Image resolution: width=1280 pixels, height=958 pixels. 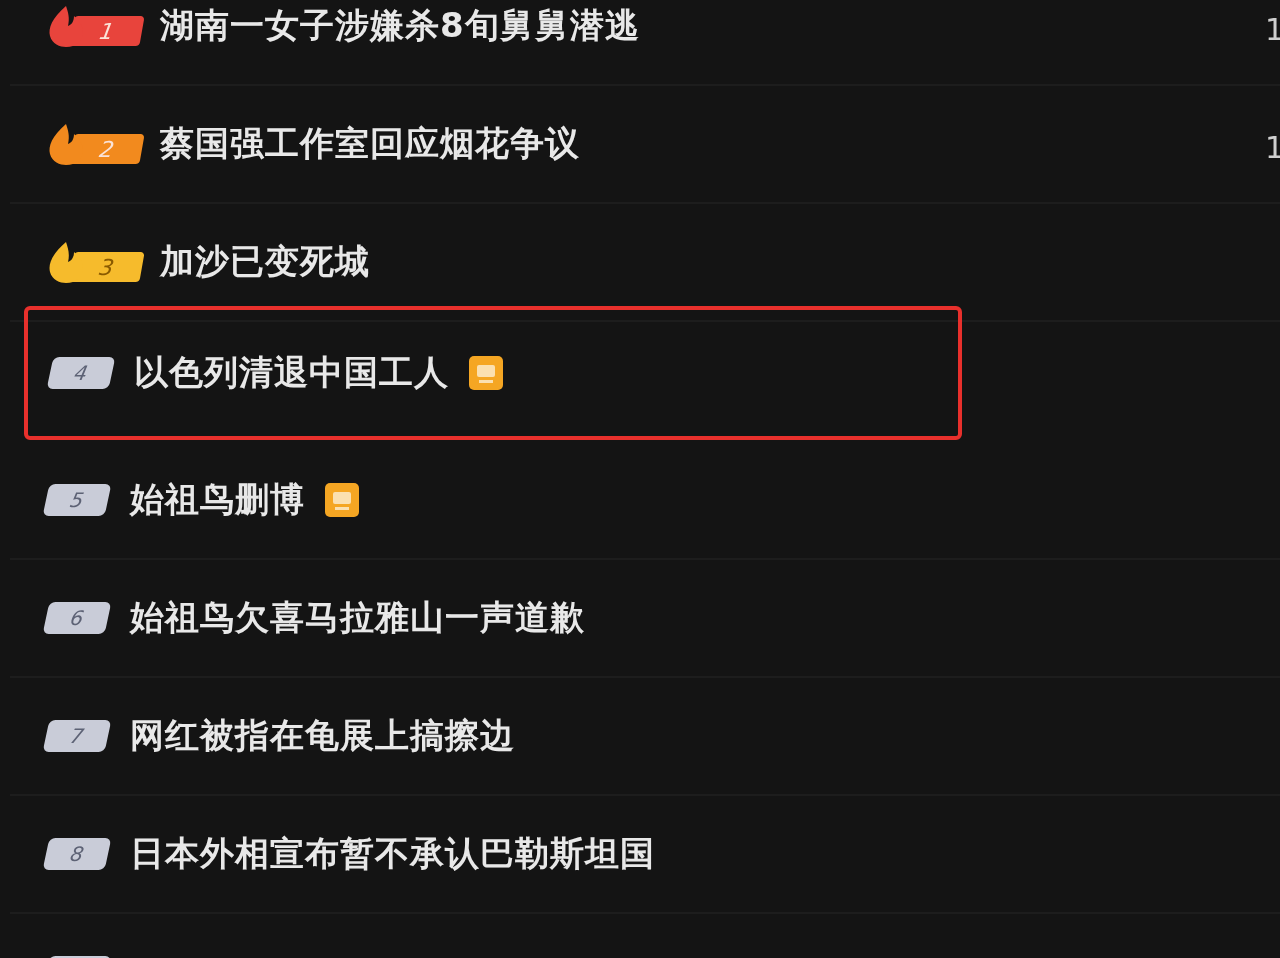 I want to click on rank-badge: 7, so click(x=77, y=736).